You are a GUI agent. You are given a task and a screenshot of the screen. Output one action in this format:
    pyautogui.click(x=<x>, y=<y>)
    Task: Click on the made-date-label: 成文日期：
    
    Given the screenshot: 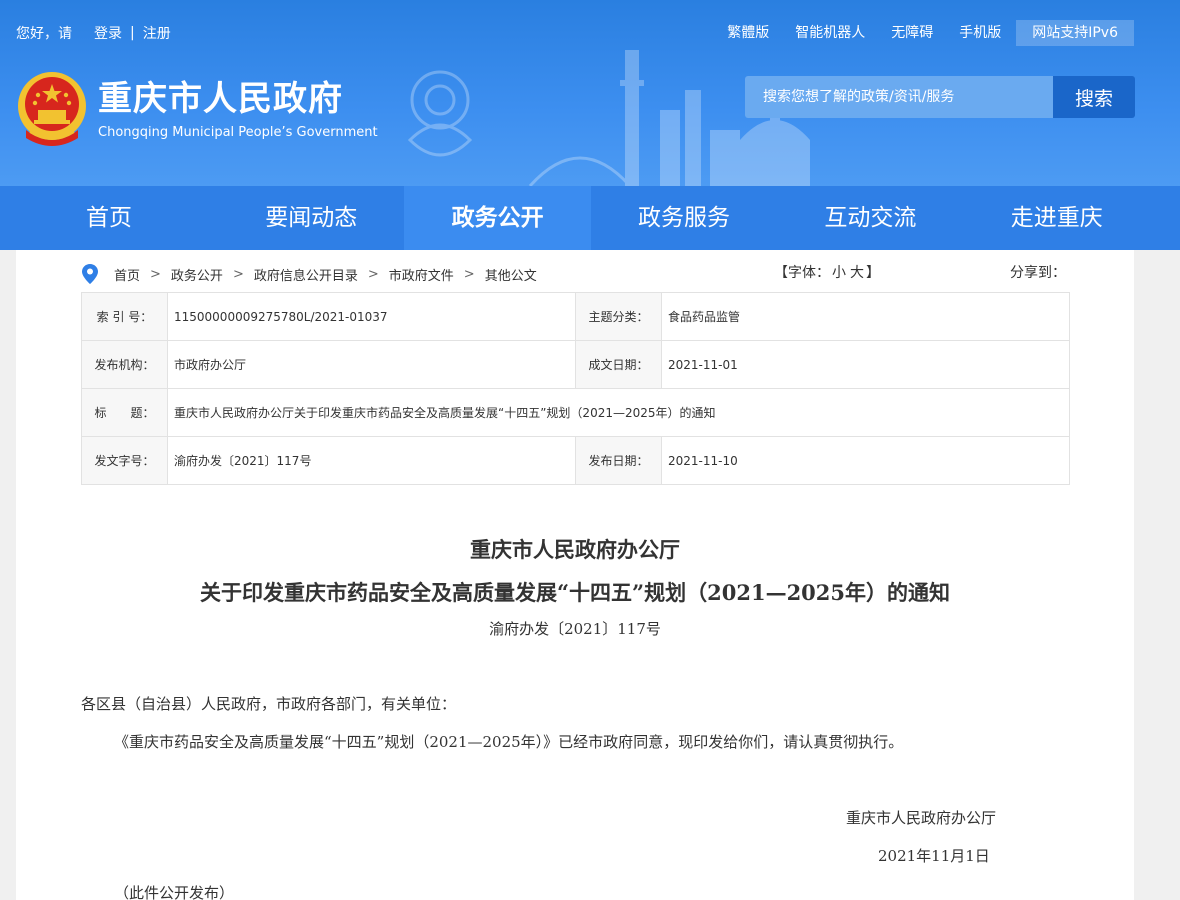 What is the action you would take?
    pyautogui.click(x=618, y=364)
    